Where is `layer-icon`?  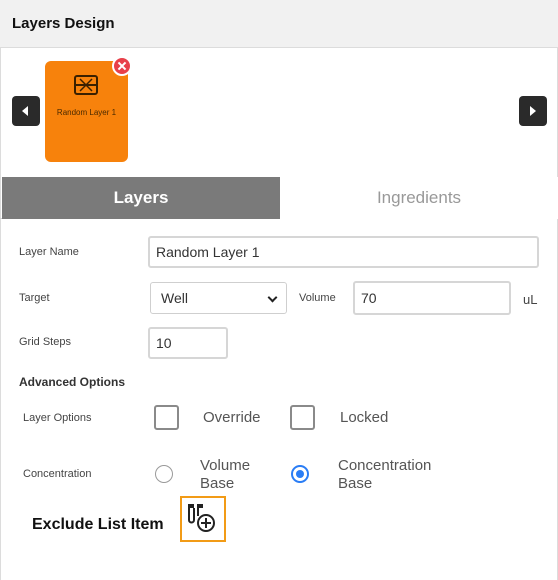 layer-icon is located at coordinates (86, 85).